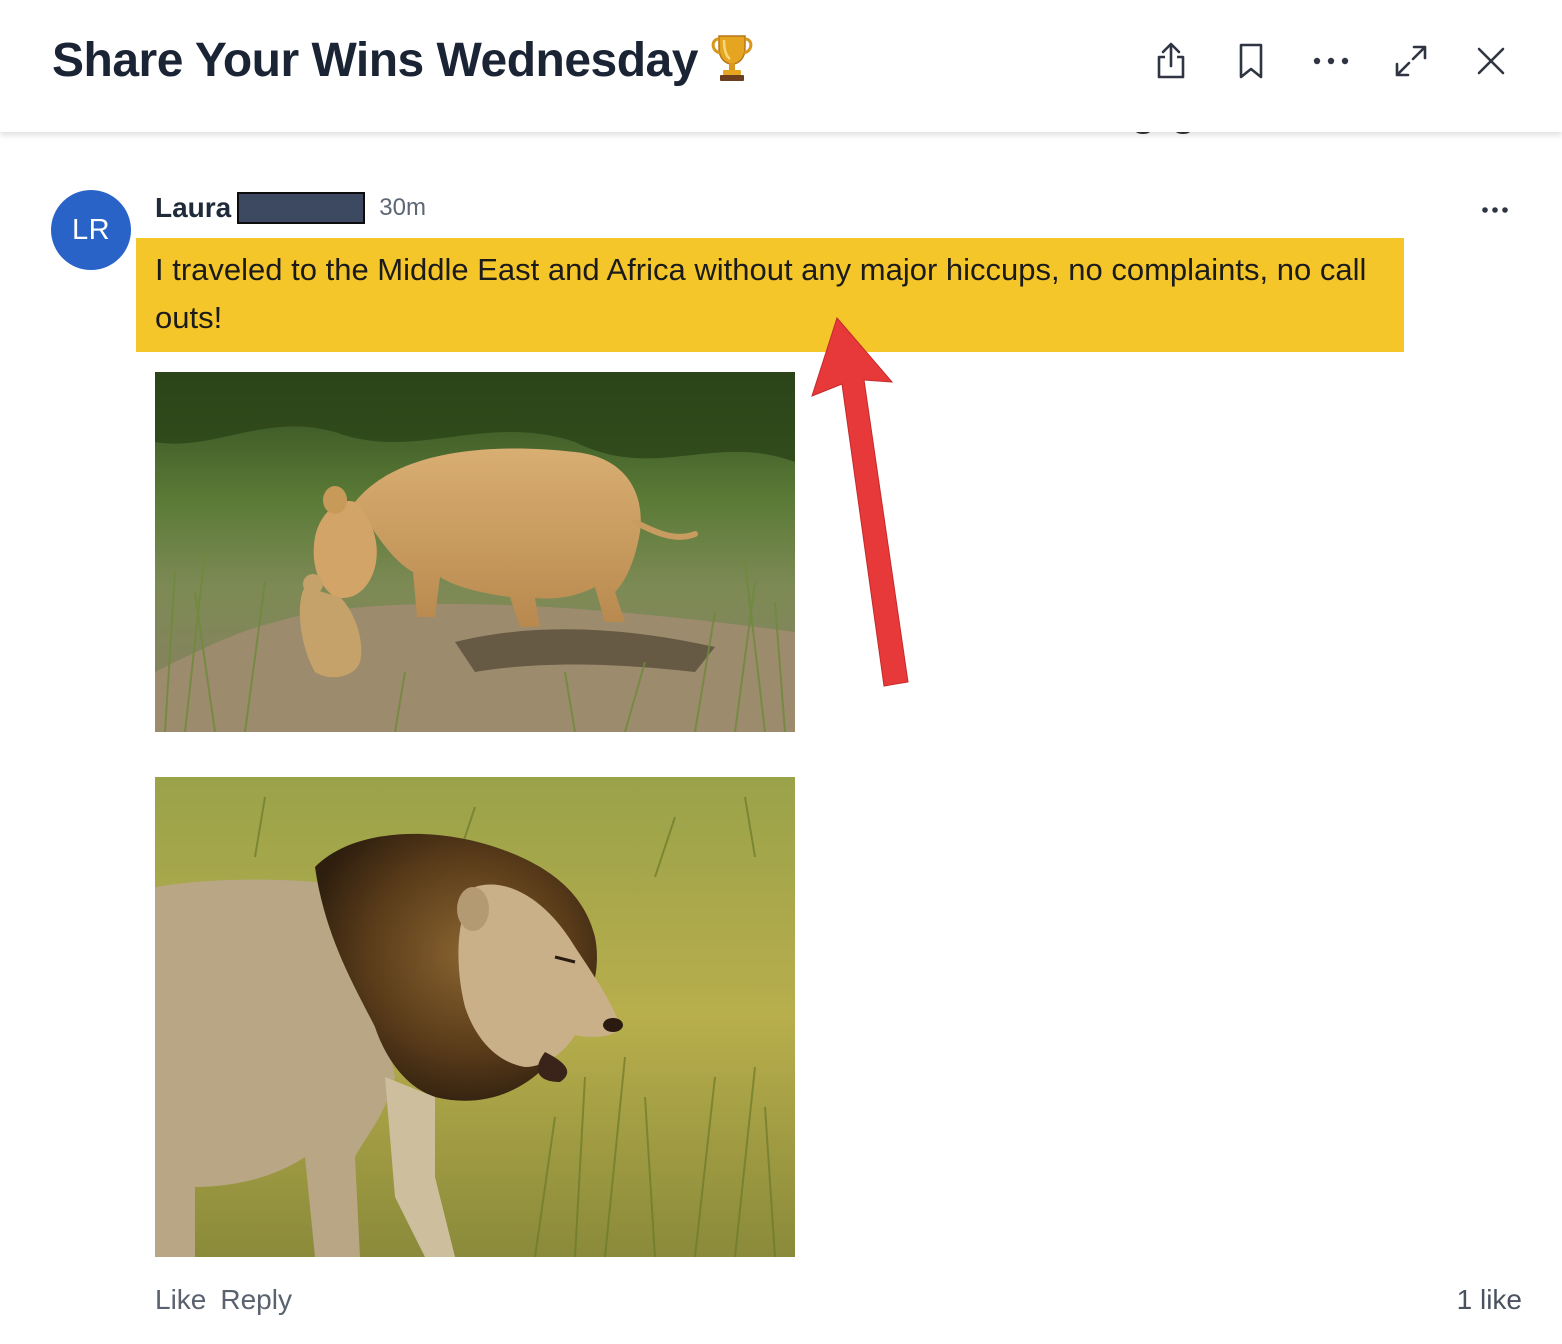 The image size is (1562, 1344). I want to click on expand-icon, so click(1411, 61).